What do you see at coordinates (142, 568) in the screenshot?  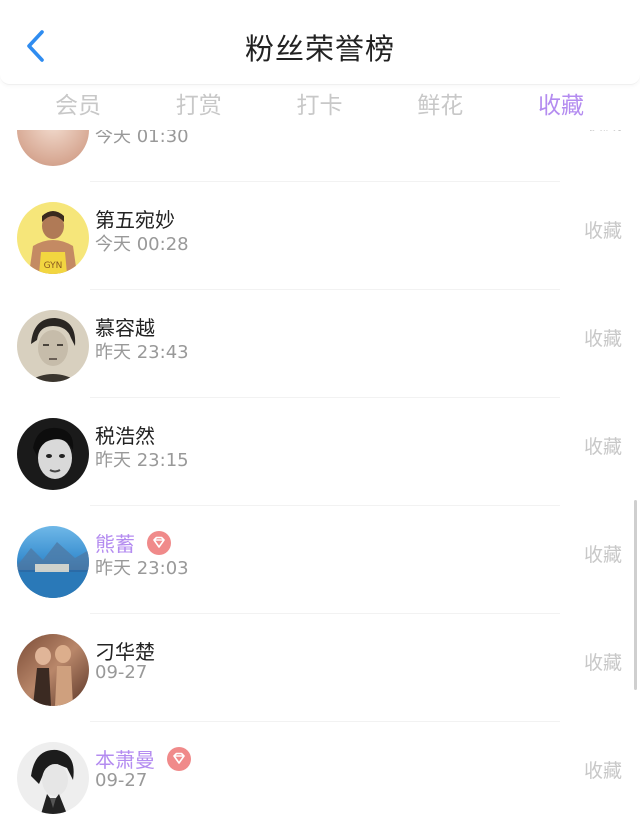 I see `user-time: 昨天 23:03` at bounding box center [142, 568].